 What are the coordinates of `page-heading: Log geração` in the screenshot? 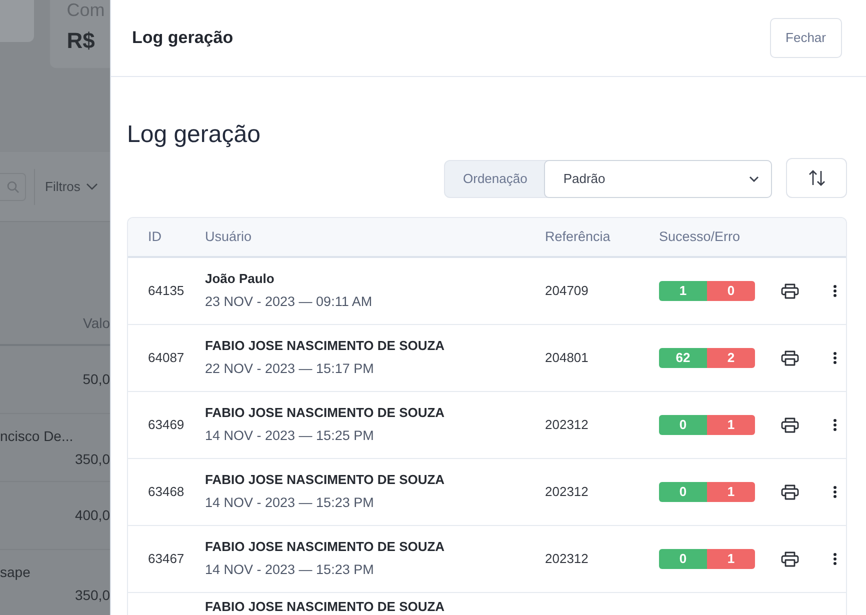 It's located at (194, 135).